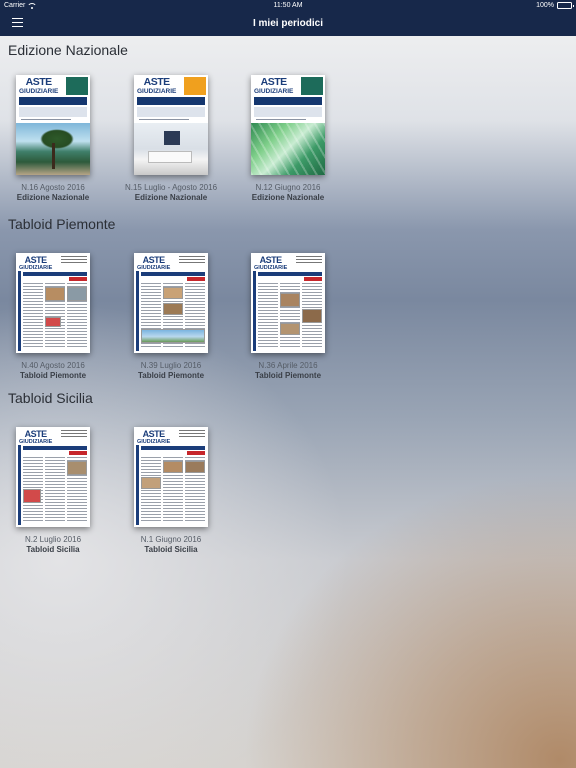 The height and width of the screenshot is (768, 576). What do you see at coordinates (171, 149) in the screenshot?
I see `cover-photo-interior` at bounding box center [171, 149].